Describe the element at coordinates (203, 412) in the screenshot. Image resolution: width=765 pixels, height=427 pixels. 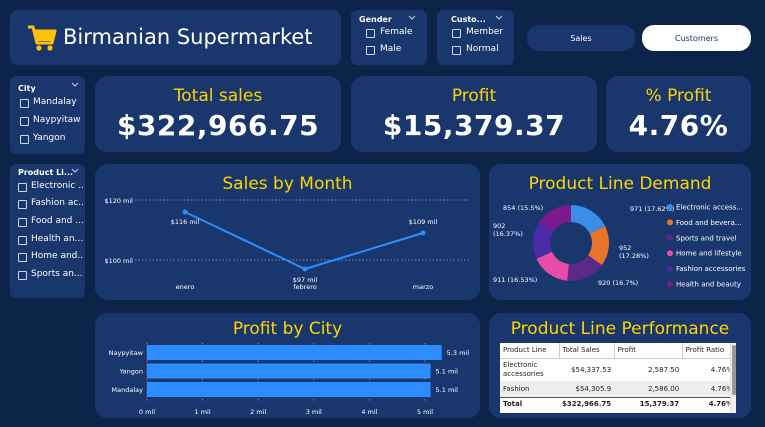
I see `x-tick-label: 1 mil` at that location.